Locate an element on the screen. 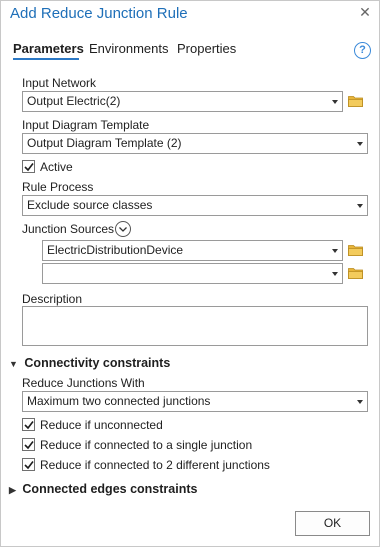  window-title: Add Reduce Junction Rule is located at coordinates (99, 13).